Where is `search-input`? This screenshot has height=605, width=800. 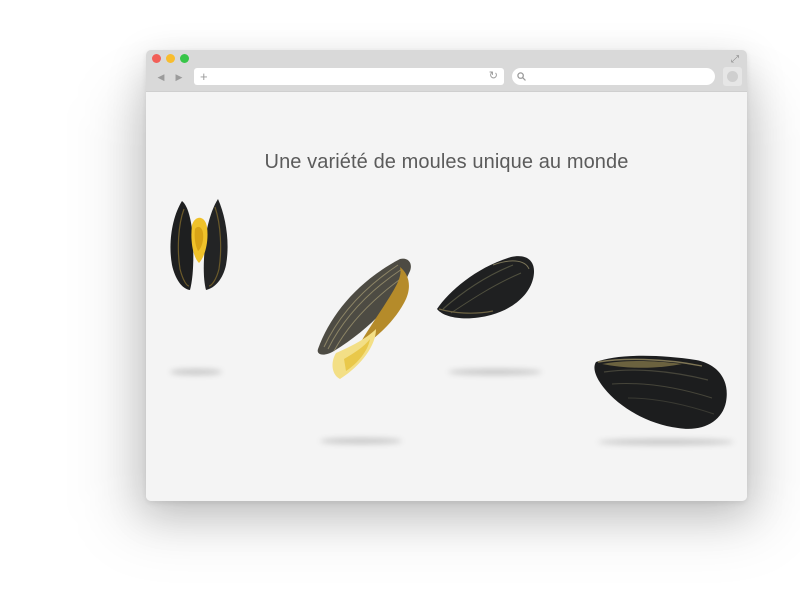
search-input is located at coordinates (613, 76).